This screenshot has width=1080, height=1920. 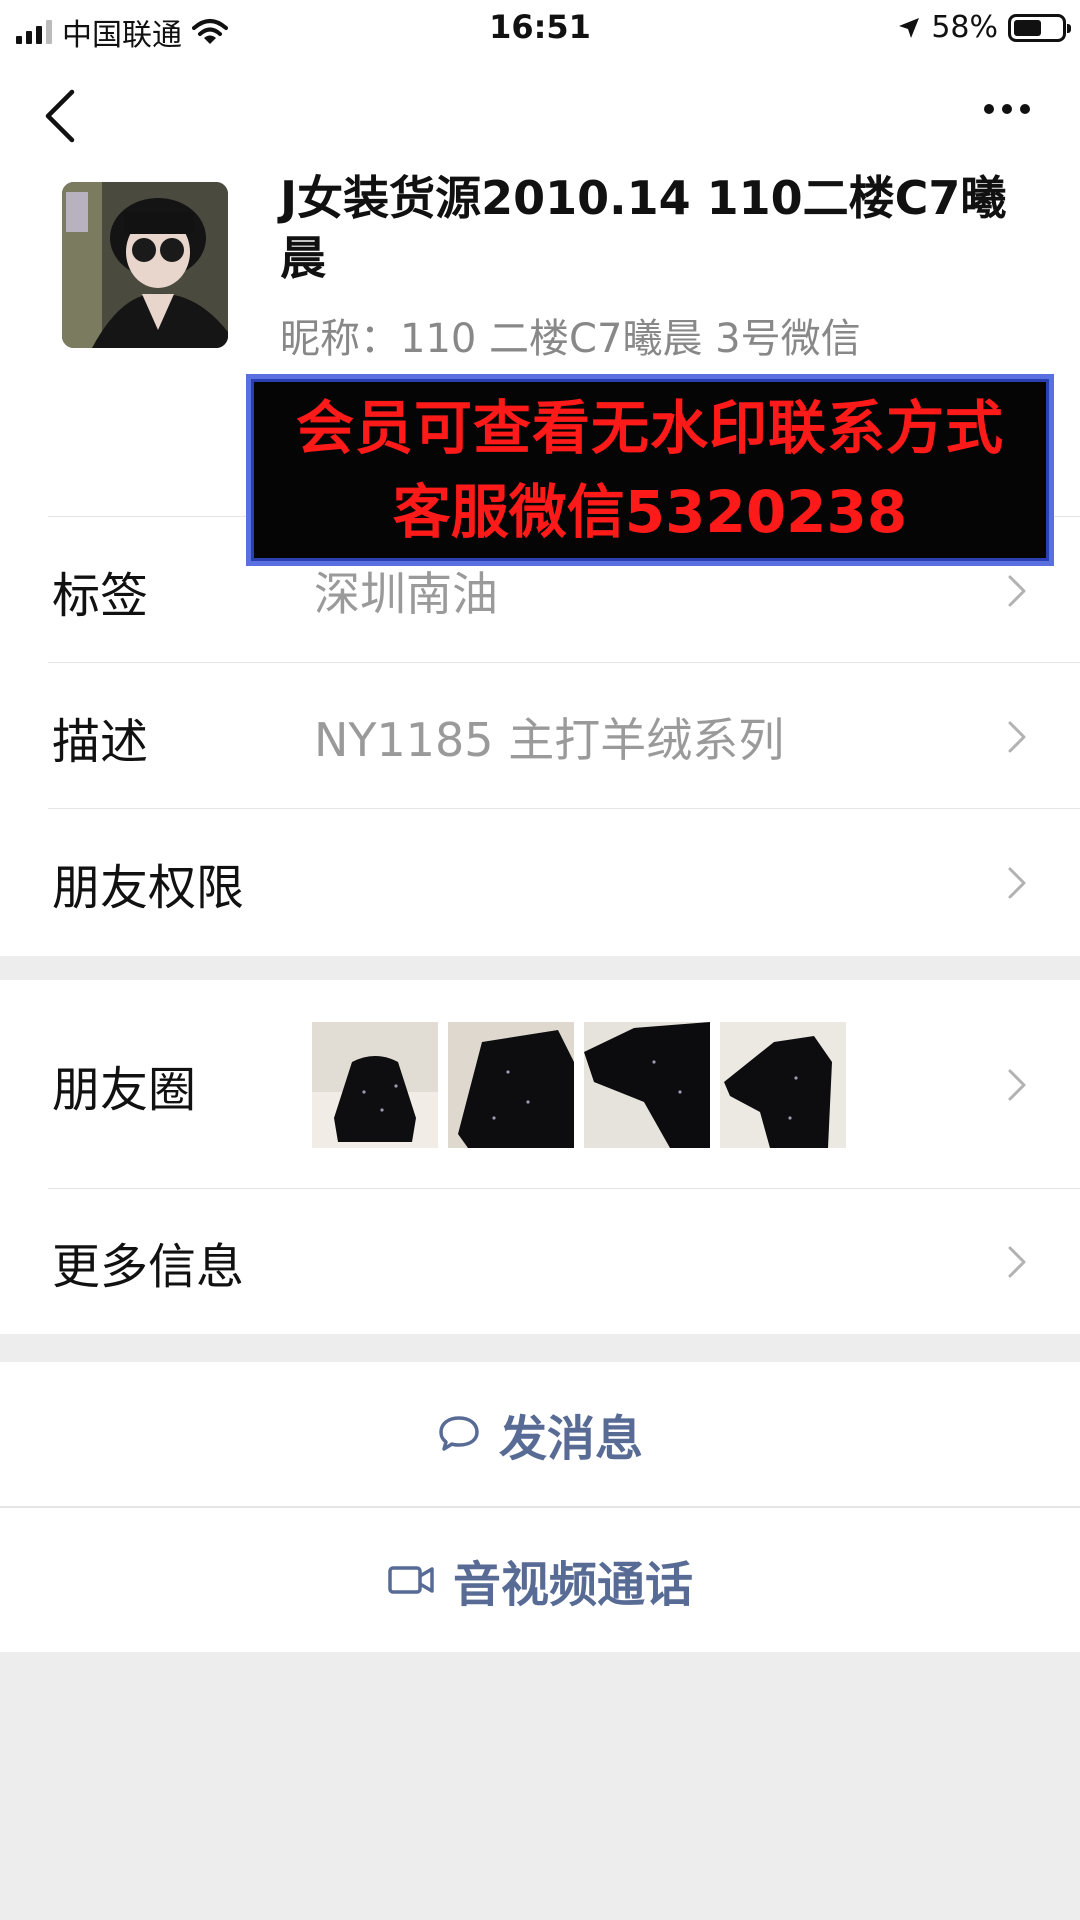 What do you see at coordinates (579, 1085) in the screenshot?
I see `moments-thumbnails` at bounding box center [579, 1085].